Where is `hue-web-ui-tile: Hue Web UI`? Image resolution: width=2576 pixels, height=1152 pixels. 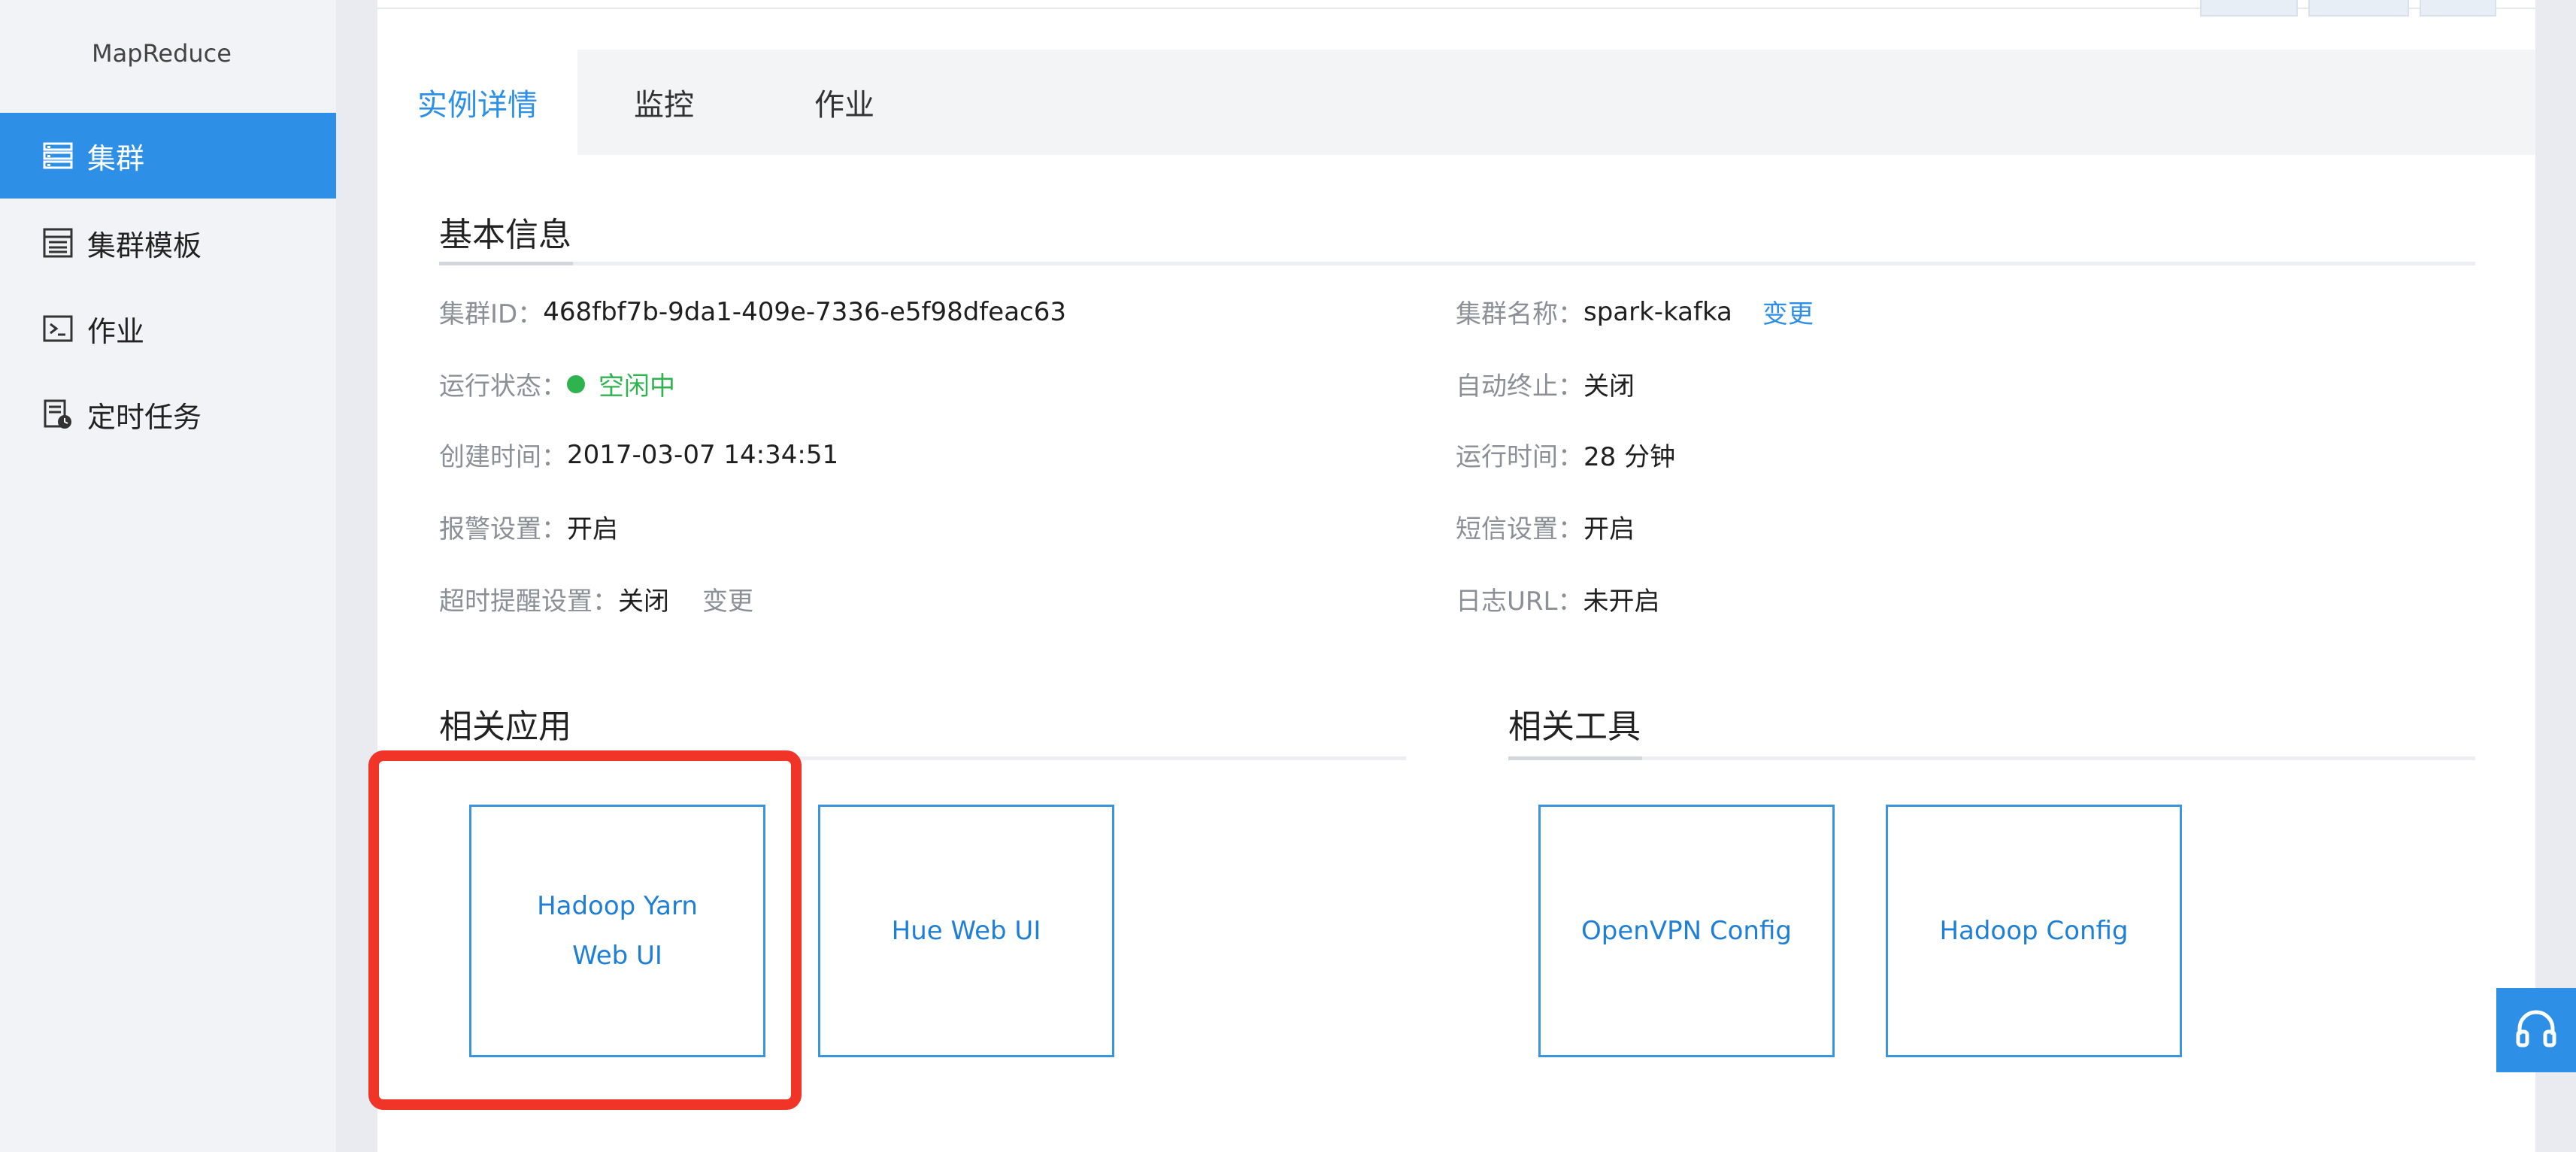
hue-web-ui-tile: Hue Web UI is located at coordinates (966, 931).